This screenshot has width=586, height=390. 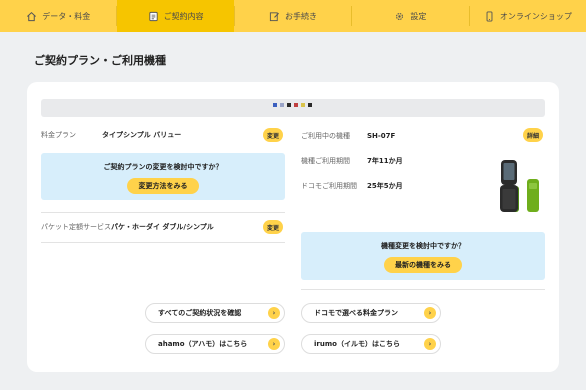 I want to click on docomo-plans-link-label: ドコモで選べる料金プラン, so click(x=356, y=313).